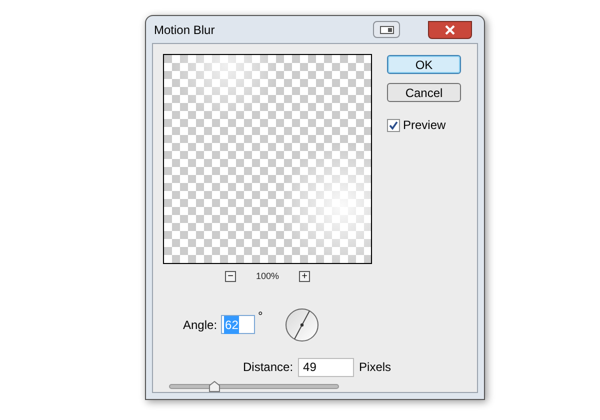  I want to click on preview-checkbox, so click(393, 125).